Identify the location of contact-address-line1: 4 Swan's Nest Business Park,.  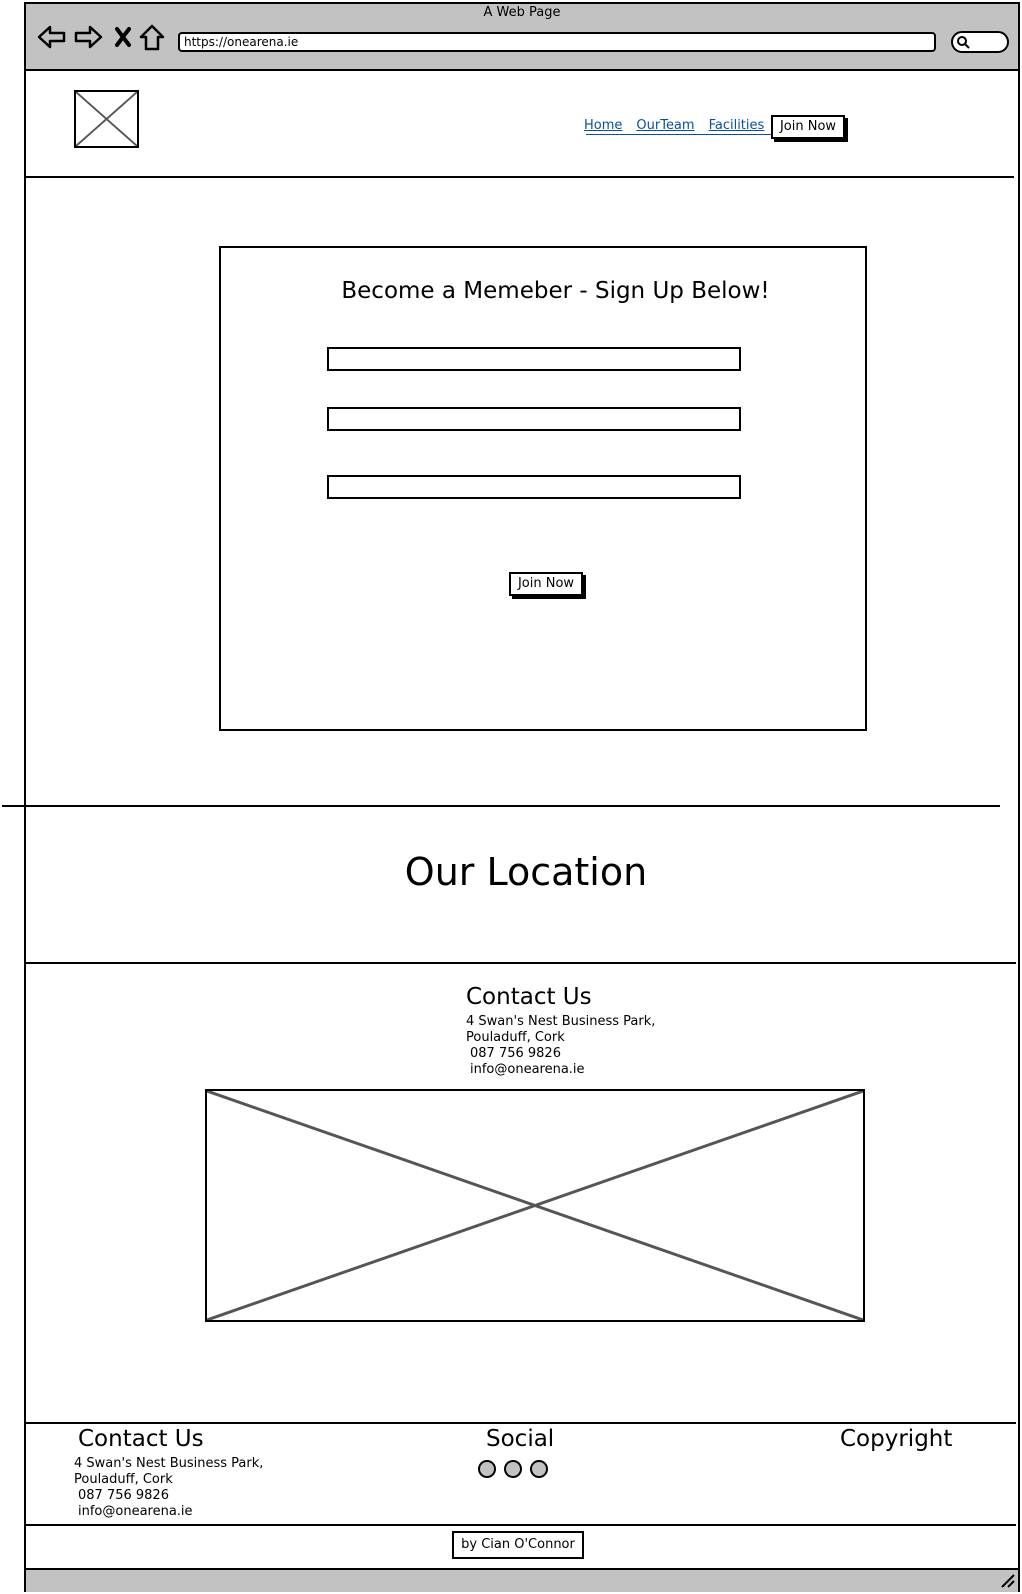
(561, 1021).